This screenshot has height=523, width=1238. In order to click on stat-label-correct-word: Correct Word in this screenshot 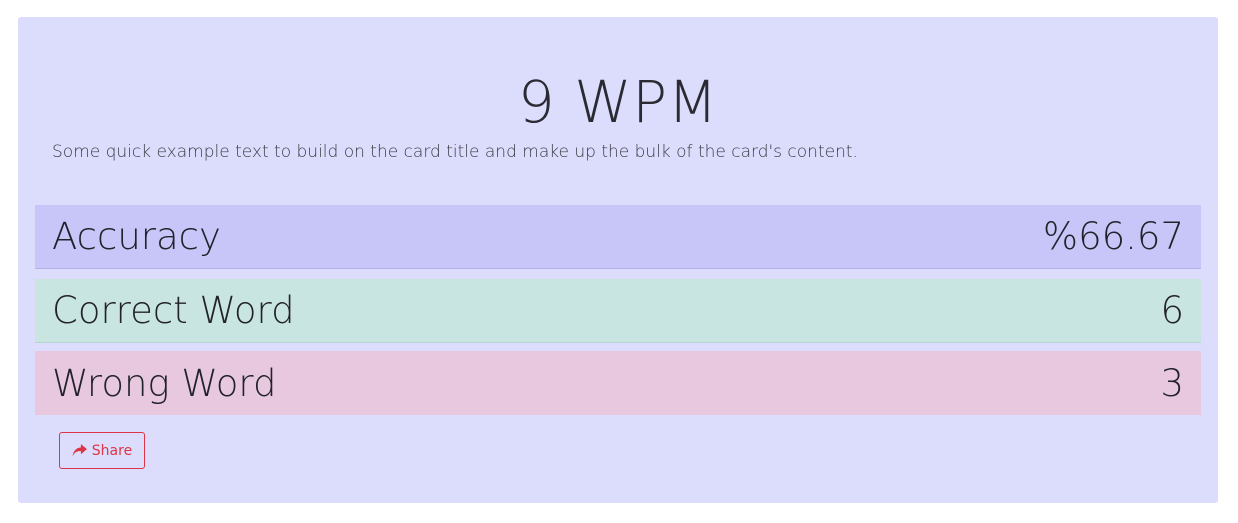, I will do `click(173, 310)`.